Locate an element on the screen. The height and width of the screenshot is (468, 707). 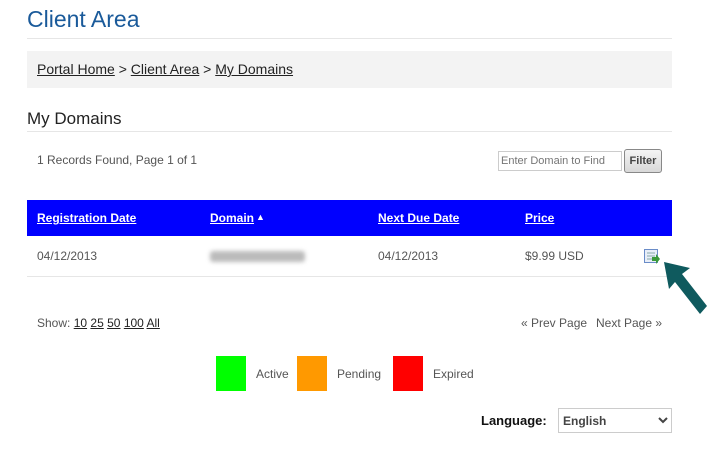
section-title: My Domains is located at coordinates (74, 118).